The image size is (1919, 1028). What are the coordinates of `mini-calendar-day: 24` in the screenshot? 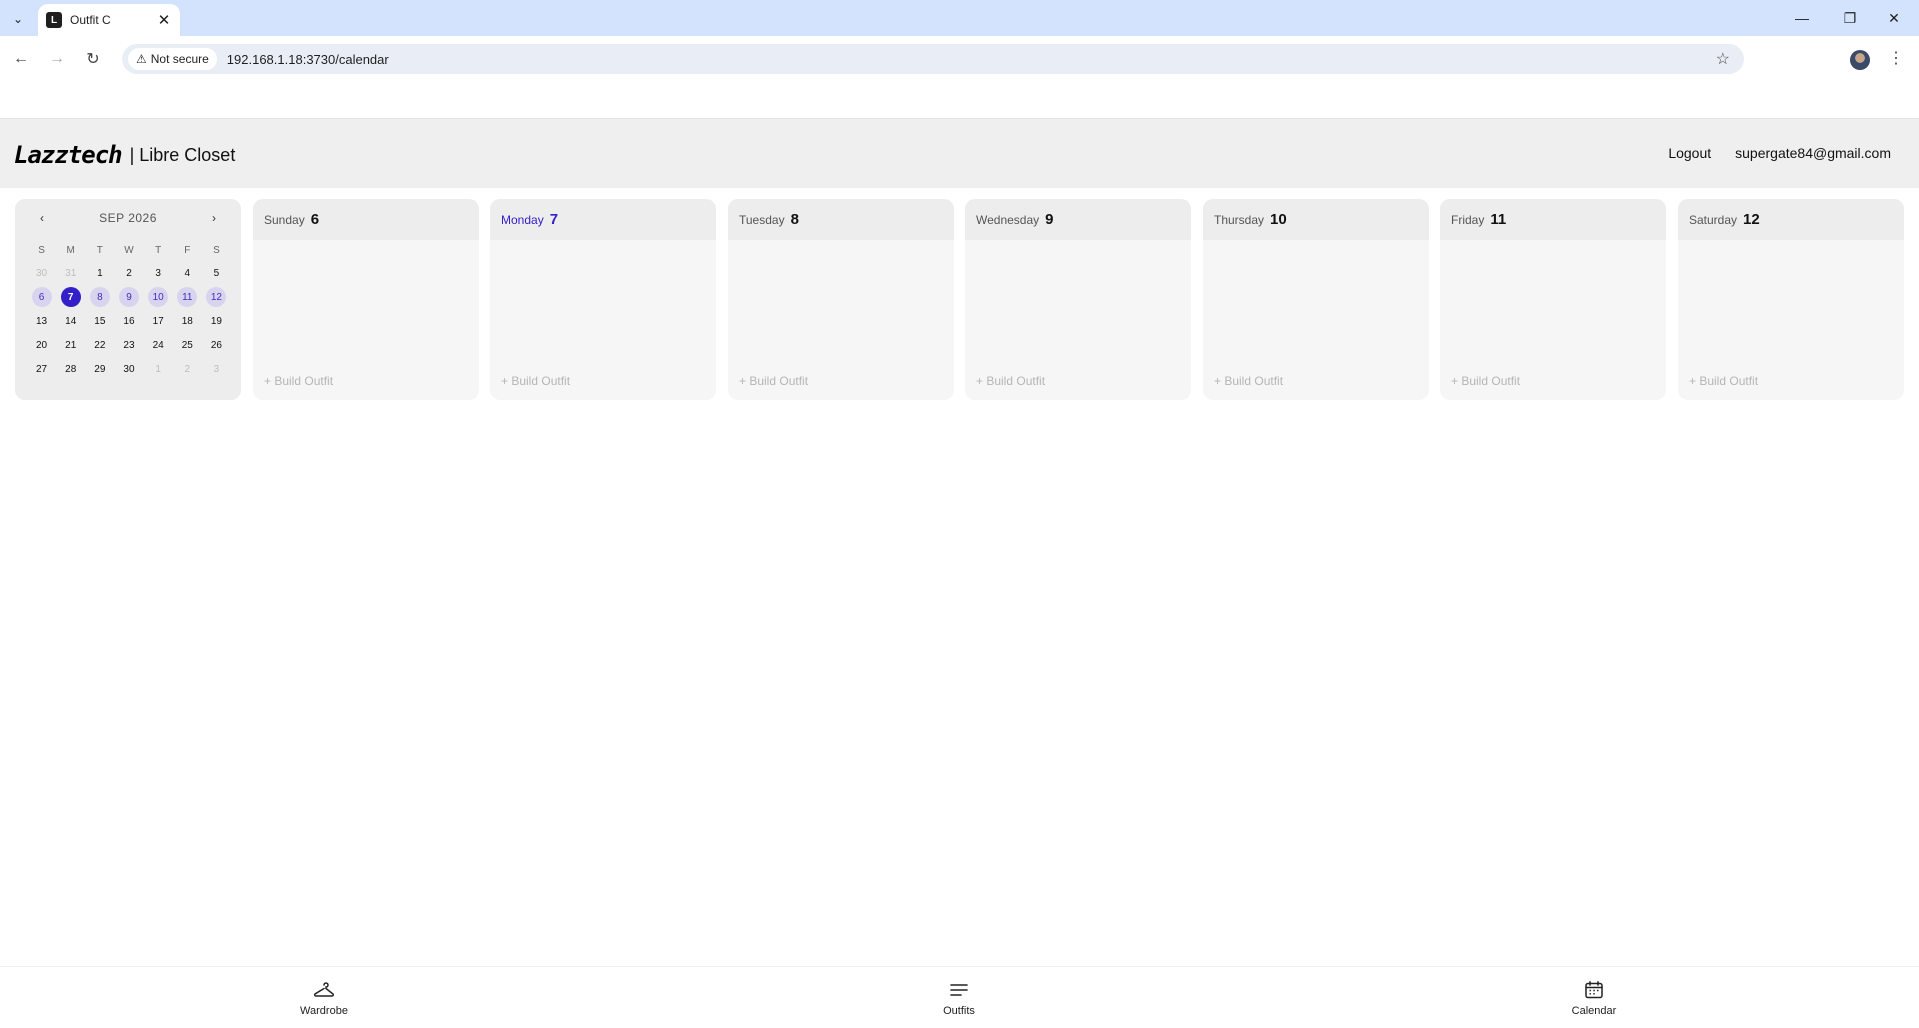 It's located at (158, 345).